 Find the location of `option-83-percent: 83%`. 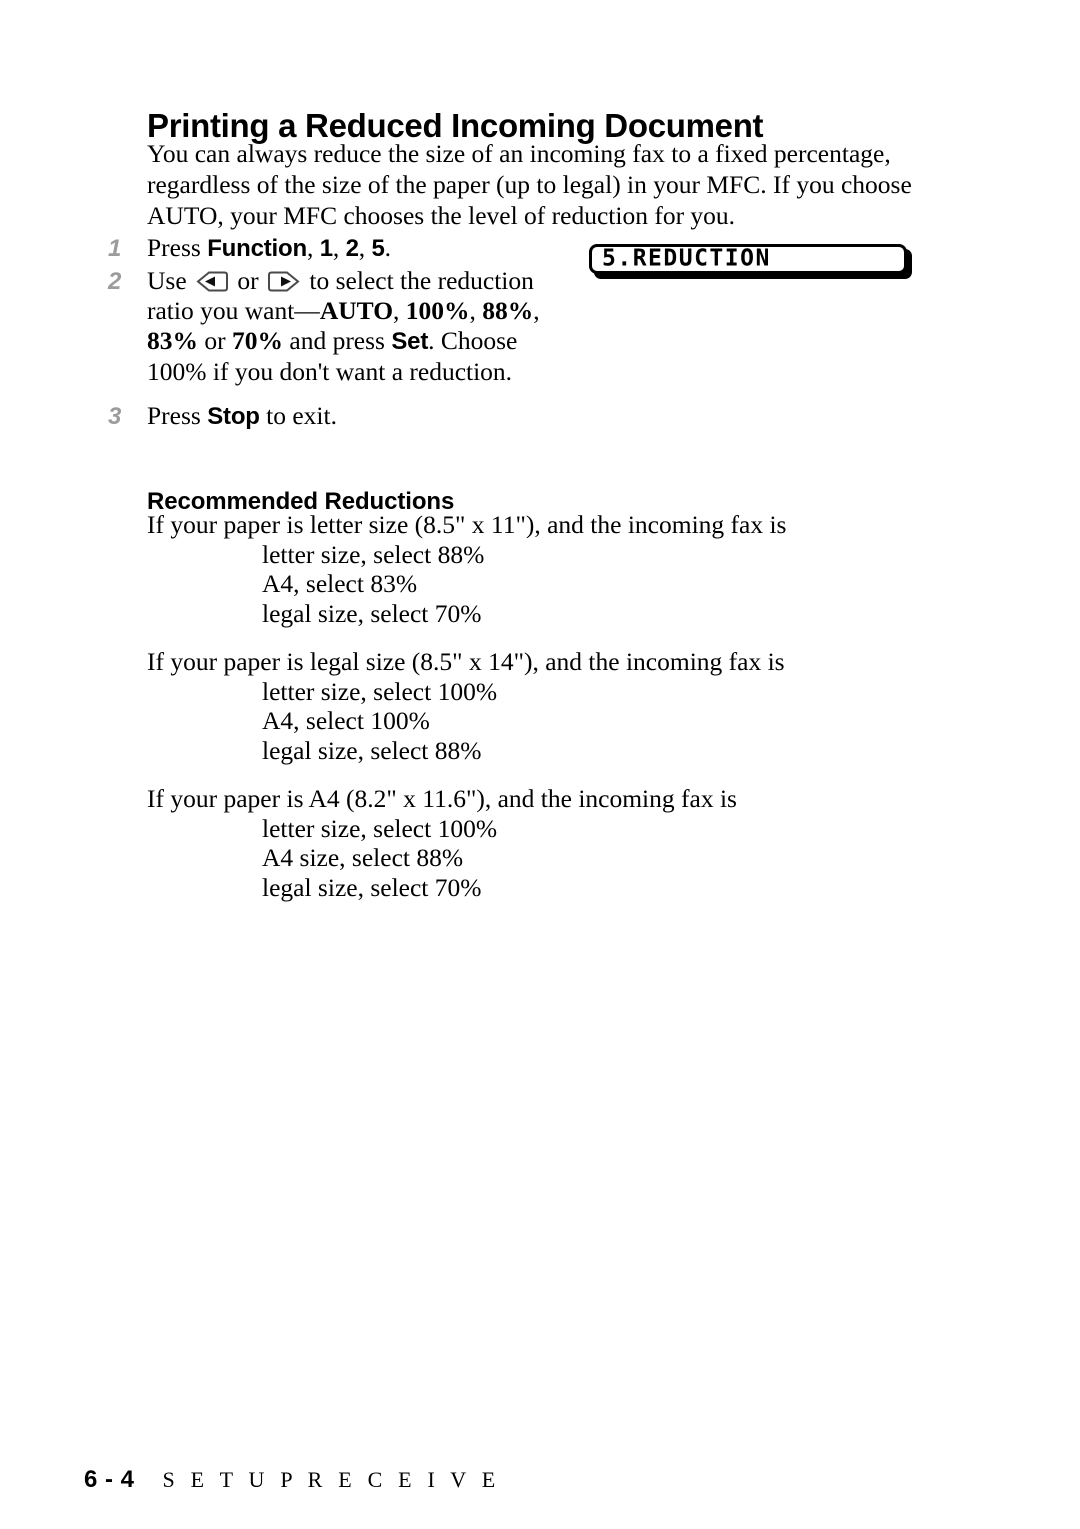

option-83-percent: 83% is located at coordinates (172, 340).